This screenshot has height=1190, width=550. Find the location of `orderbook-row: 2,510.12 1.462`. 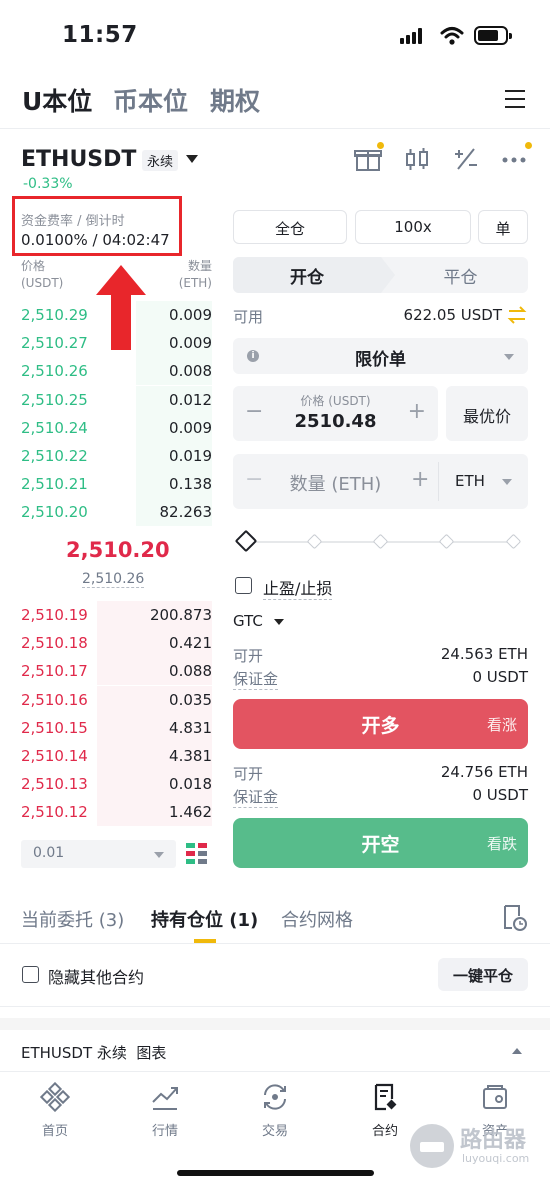

orderbook-row: 2,510.12 1.462 is located at coordinates (116, 812).